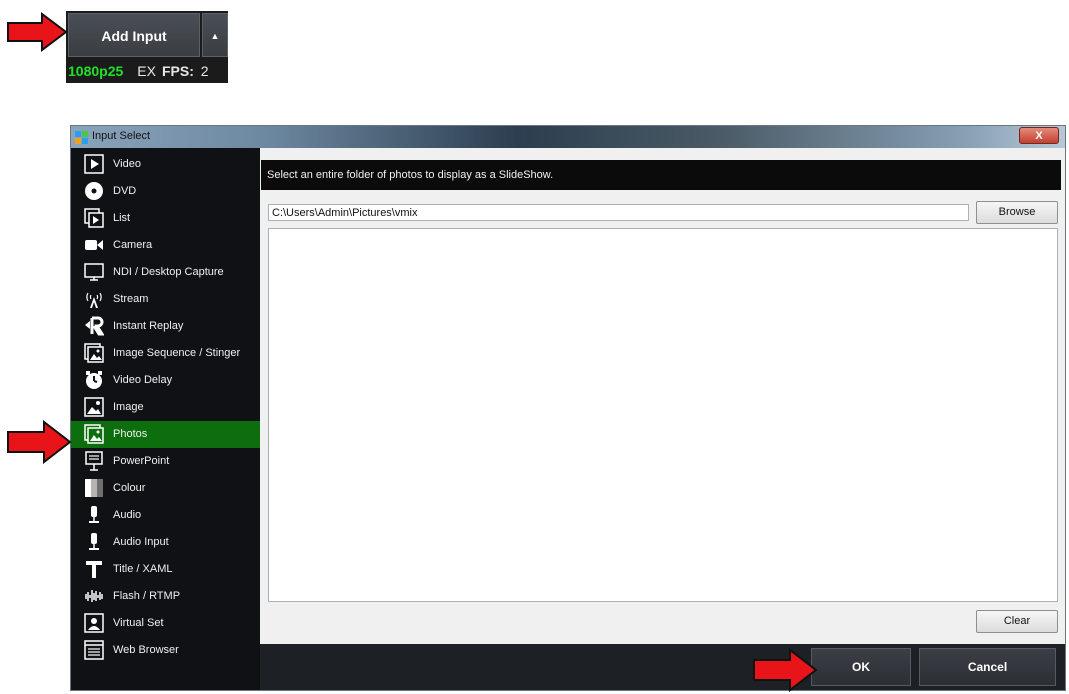 This screenshot has height=694, width=1069. Describe the element at coordinates (131, 299) in the screenshot. I see `sidebar-item-label: Stream` at that location.